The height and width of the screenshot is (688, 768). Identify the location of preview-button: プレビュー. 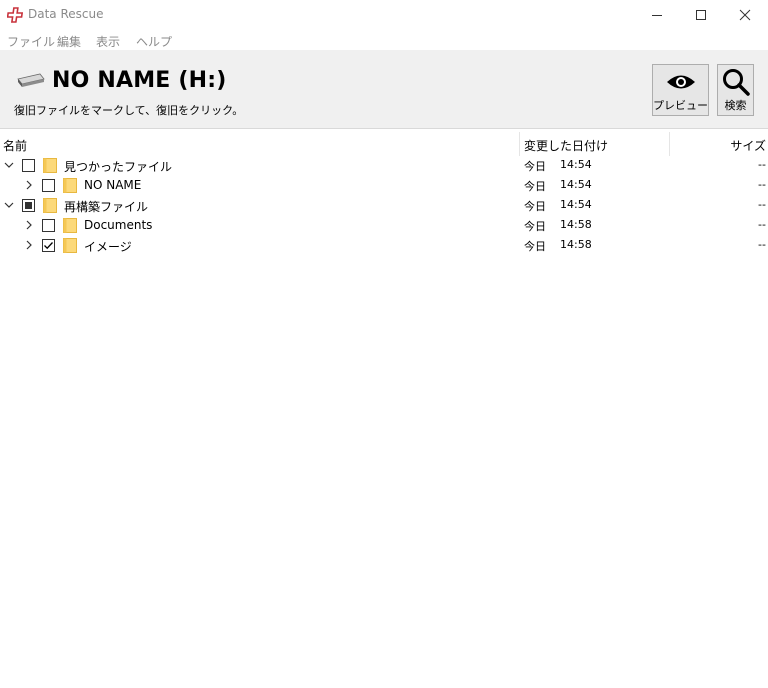
(680, 90).